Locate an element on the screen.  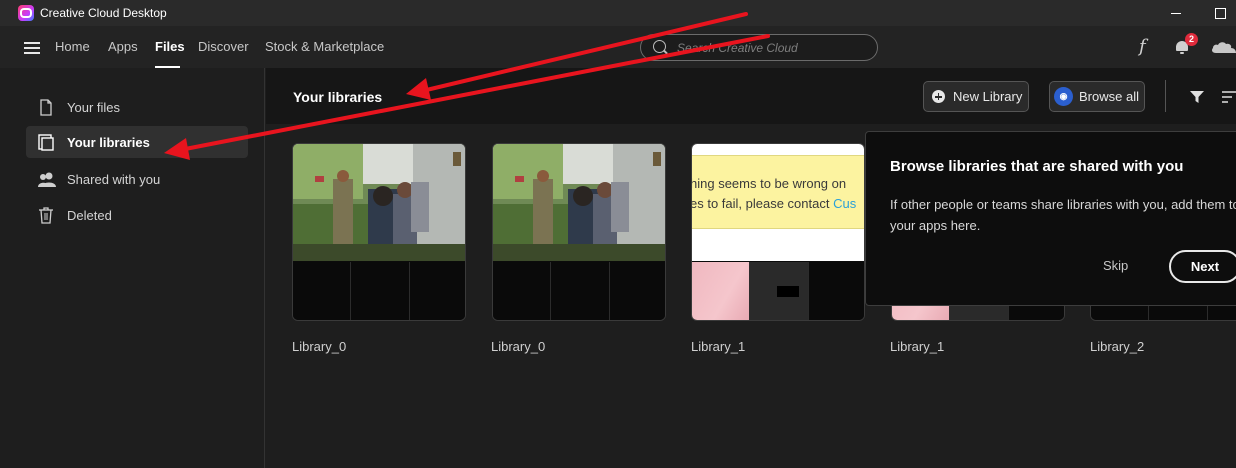
error-link: Cus is located at coordinates (845, 203).